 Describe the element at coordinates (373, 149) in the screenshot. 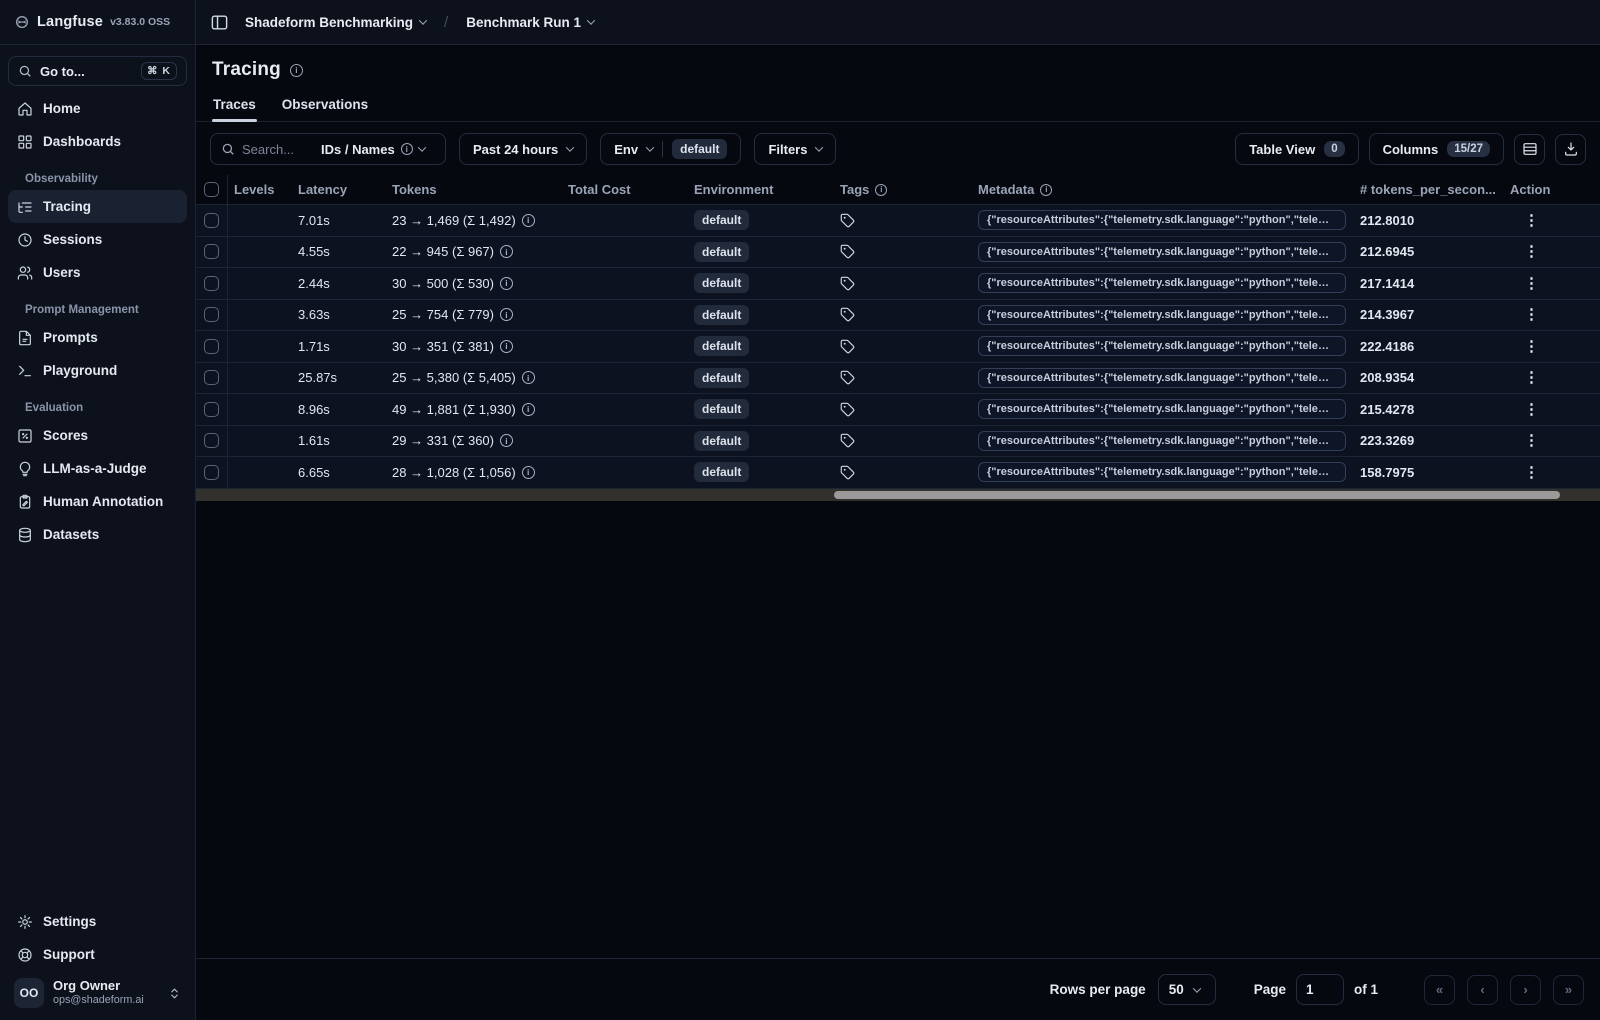

I see `search-scope-selector: IDs / Names i` at that location.